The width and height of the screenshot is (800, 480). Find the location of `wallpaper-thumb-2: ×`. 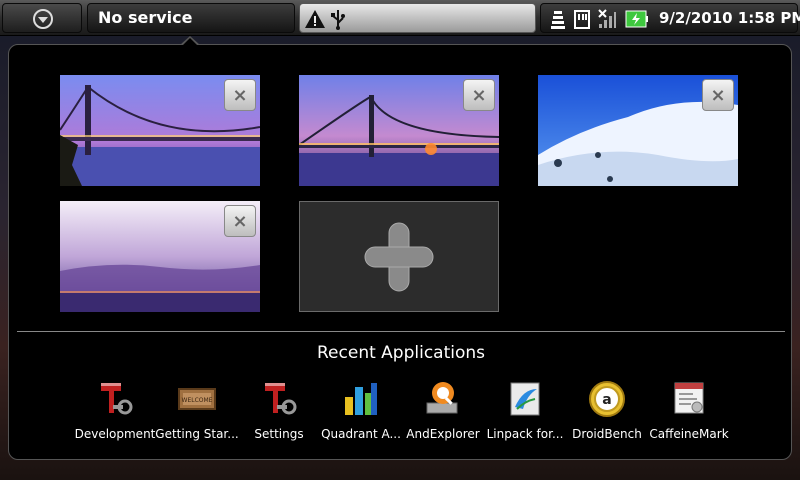

wallpaper-thumb-2: × is located at coordinates (399, 130).